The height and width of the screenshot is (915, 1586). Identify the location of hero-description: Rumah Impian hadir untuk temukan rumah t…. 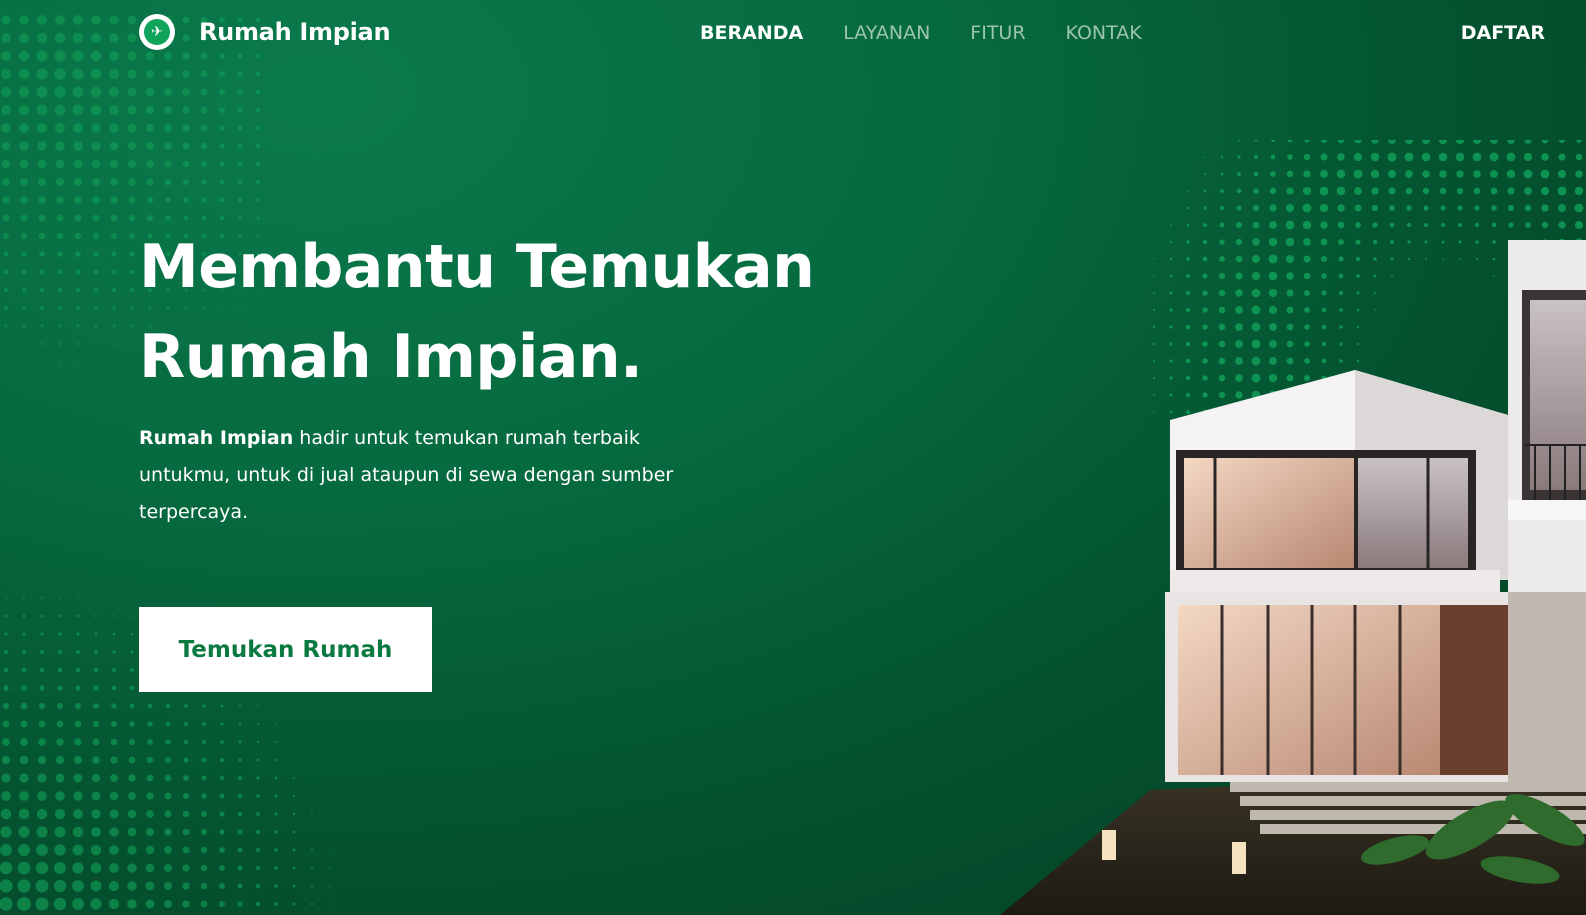
(424, 475).